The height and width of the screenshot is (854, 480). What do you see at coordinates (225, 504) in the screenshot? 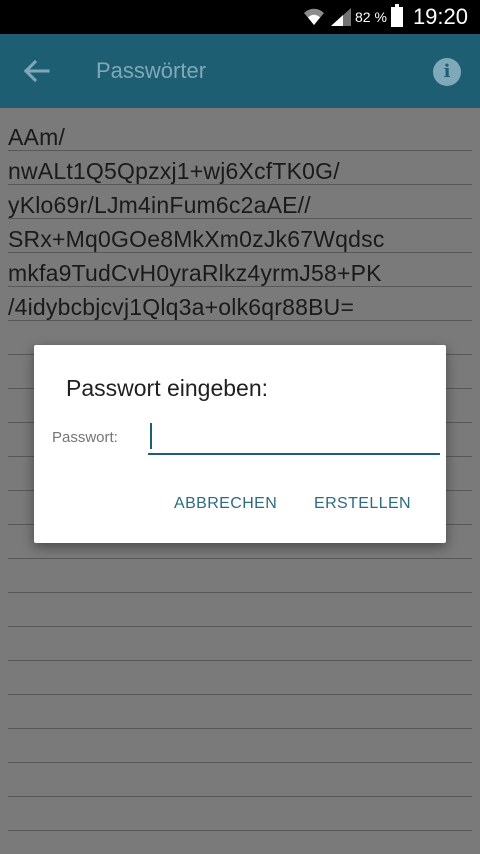
I see `cancel-button: ABBRECHEN` at bounding box center [225, 504].